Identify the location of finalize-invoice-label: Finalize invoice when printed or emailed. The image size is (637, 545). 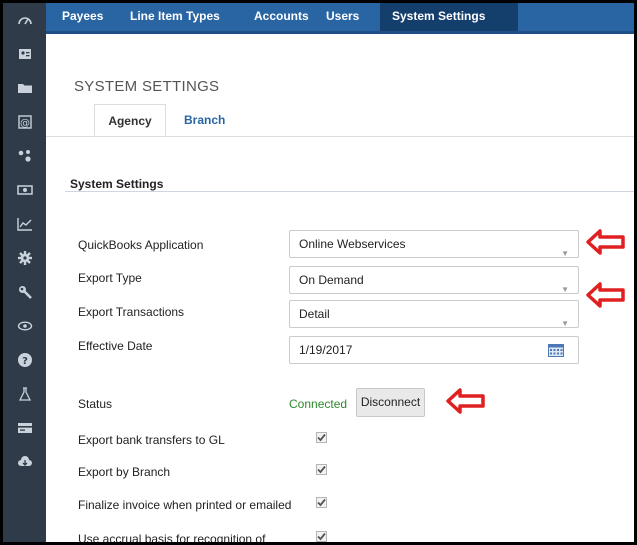
(185, 505).